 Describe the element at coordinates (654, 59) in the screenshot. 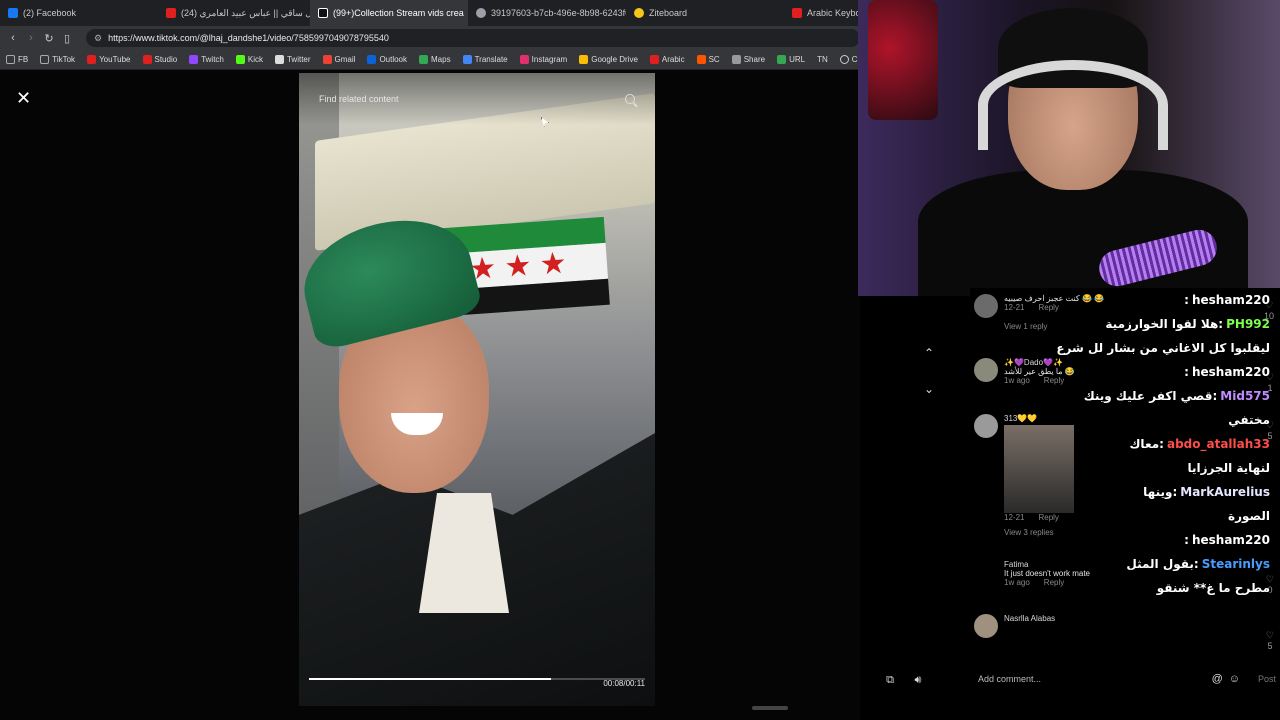

I see `arabic-icon` at that location.